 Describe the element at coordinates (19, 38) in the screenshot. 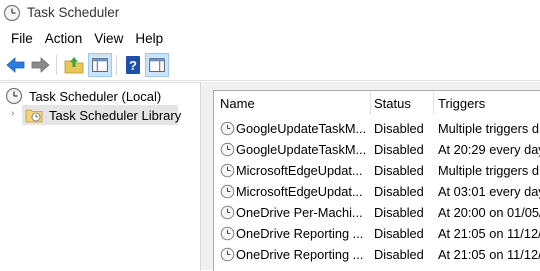

I see `menu-file: File` at that location.